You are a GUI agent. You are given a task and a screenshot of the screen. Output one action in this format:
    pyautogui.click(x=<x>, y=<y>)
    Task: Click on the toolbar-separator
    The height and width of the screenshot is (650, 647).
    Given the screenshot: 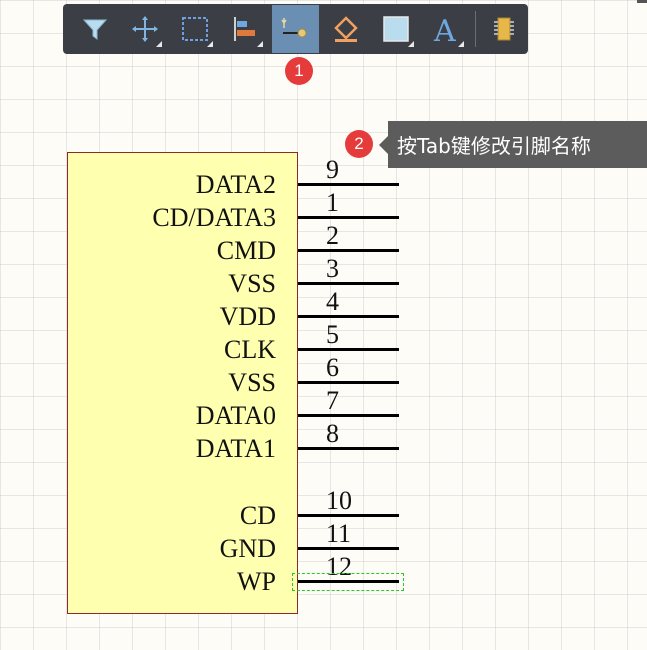 What is the action you would take?
    pyautogui.click(x=475, y=29)
    